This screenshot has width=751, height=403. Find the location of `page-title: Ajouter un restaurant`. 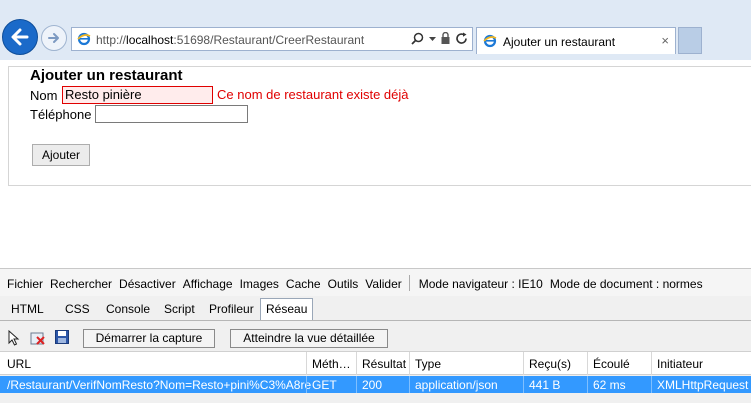

page-title: Ajouter un restaurant is located at coordinates (106, 75).